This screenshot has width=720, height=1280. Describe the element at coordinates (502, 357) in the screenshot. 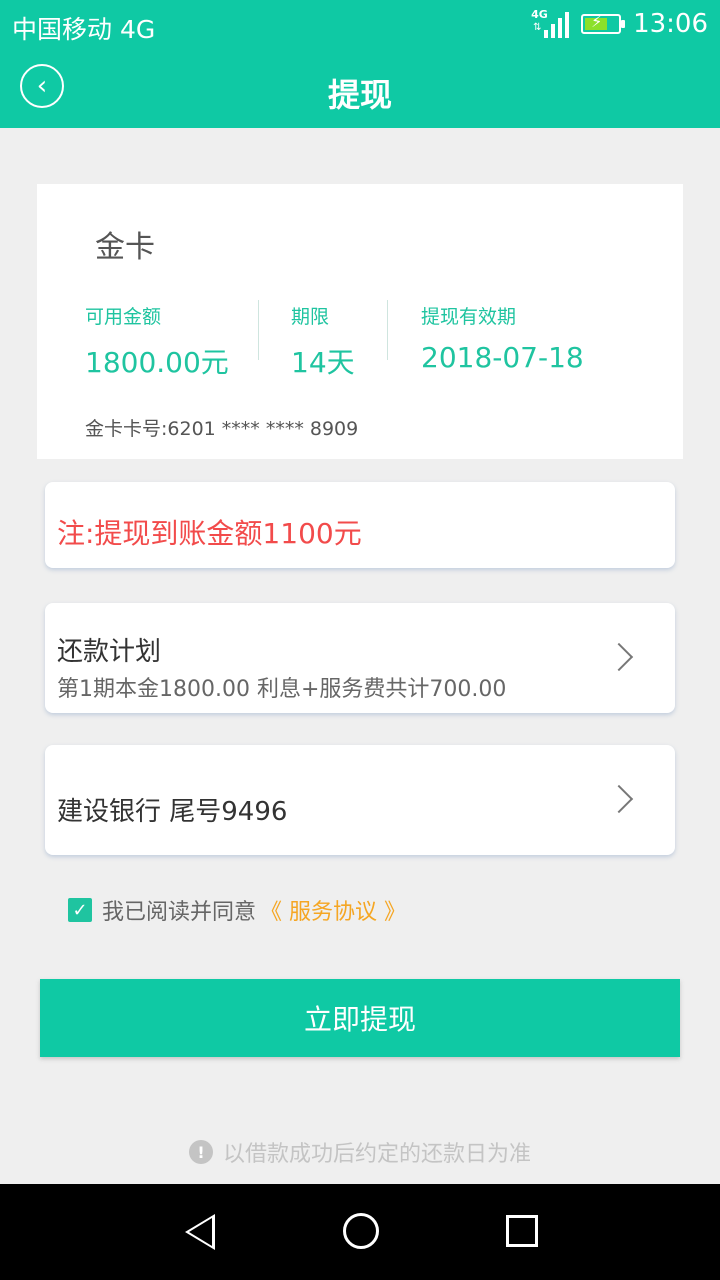

I see `validity-value: 2018-07-18` at that location.